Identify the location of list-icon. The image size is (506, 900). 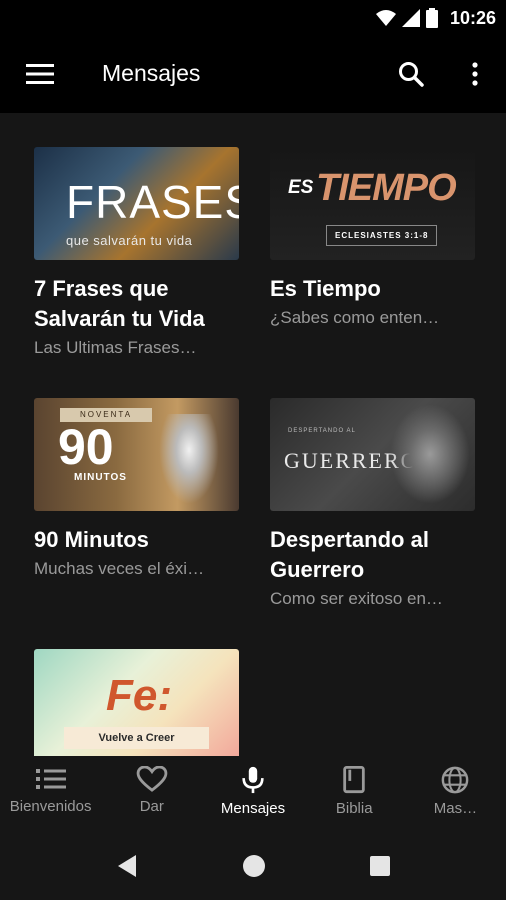
(50, 779).